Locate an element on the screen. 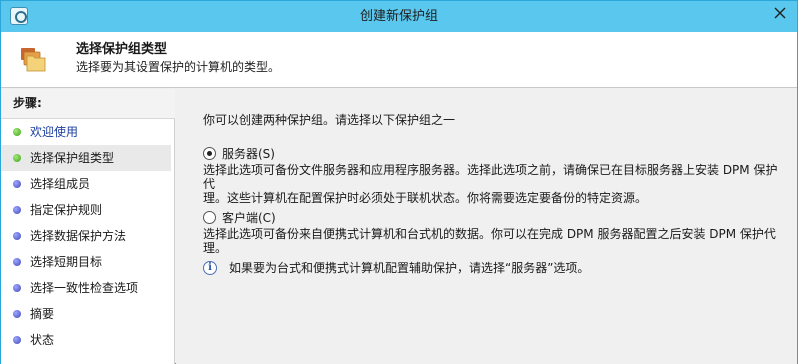  step-label: 选择一致性检查选项 is located at coordinates (84, 288).